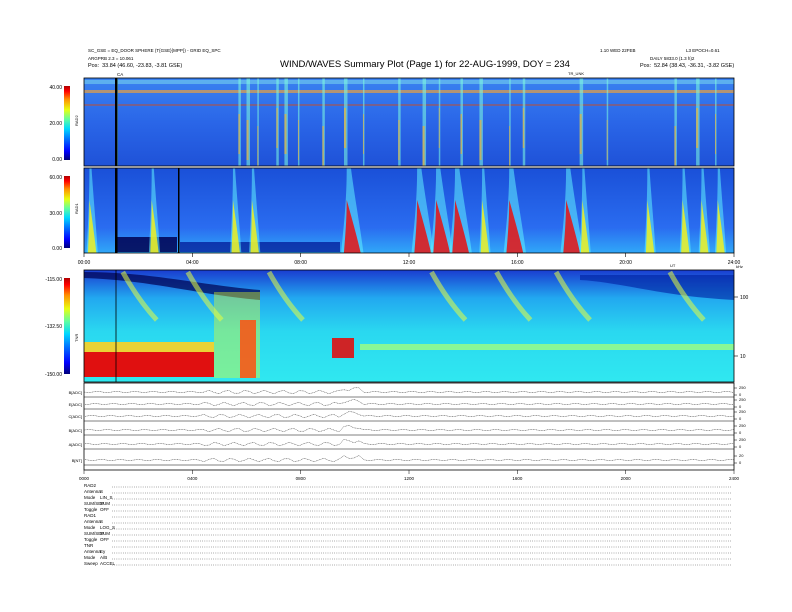 The image size is (792, 612). What do you see at coordinates (547, 347) in the screenshot?
I see `tnr-green-band` at bounding box center [547, 347].